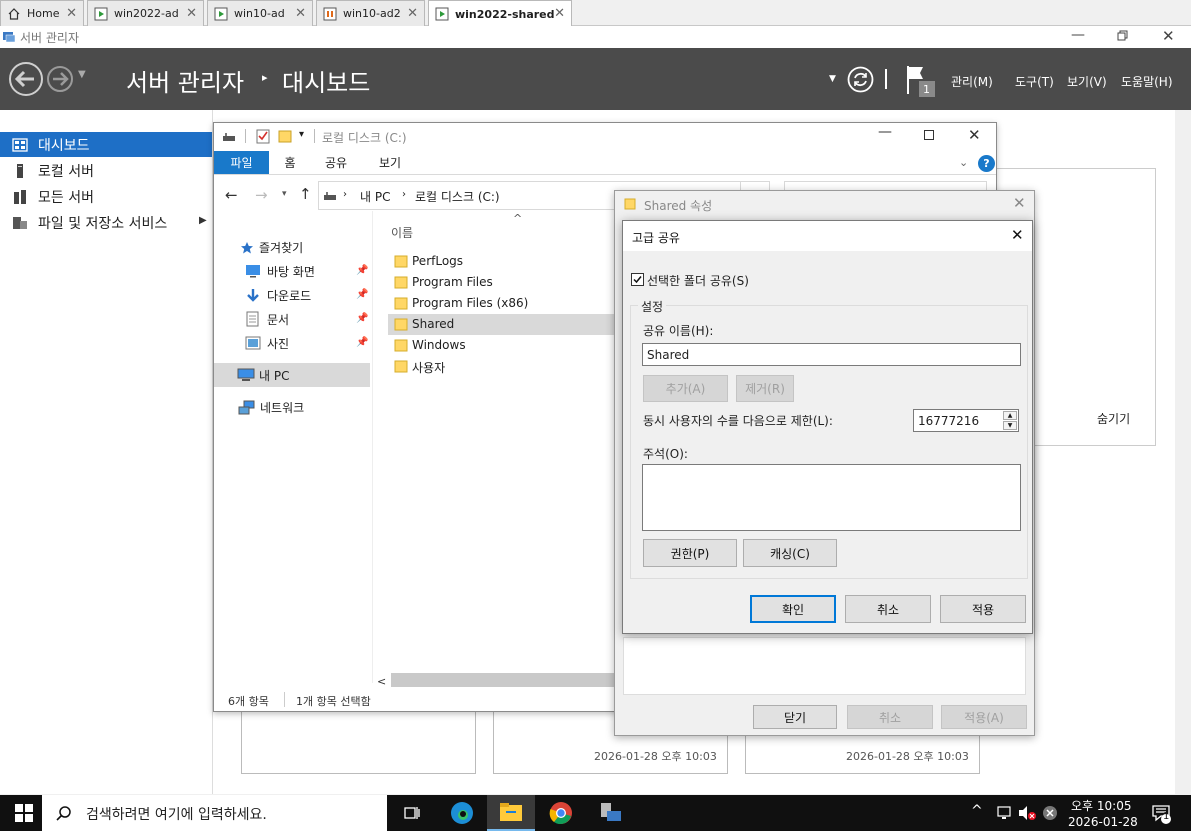  What do you see at coordinates (82, 74) in the screenshot?
I see `history-dropdown-icon: ▼` at bounding box center [82, 74].